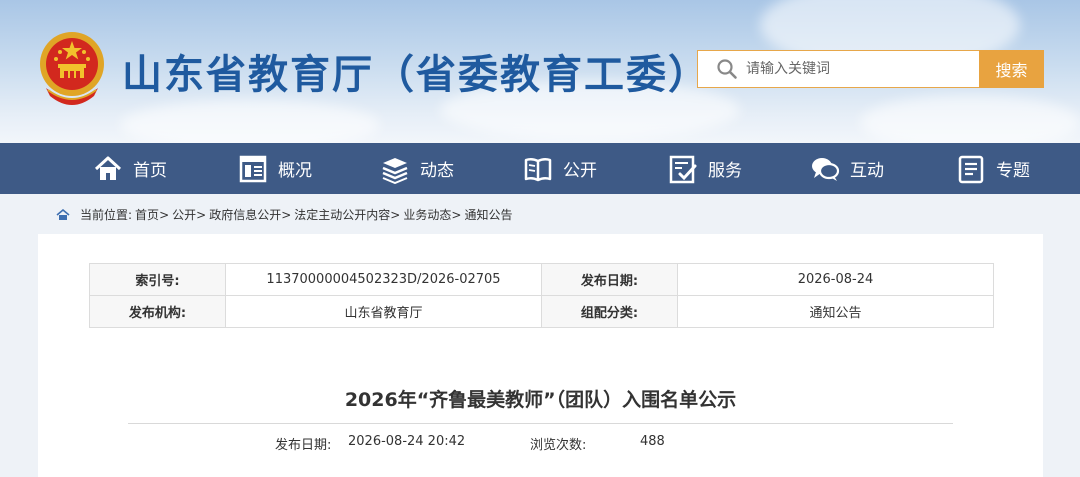  I want to click on divider, so click(540, 423).